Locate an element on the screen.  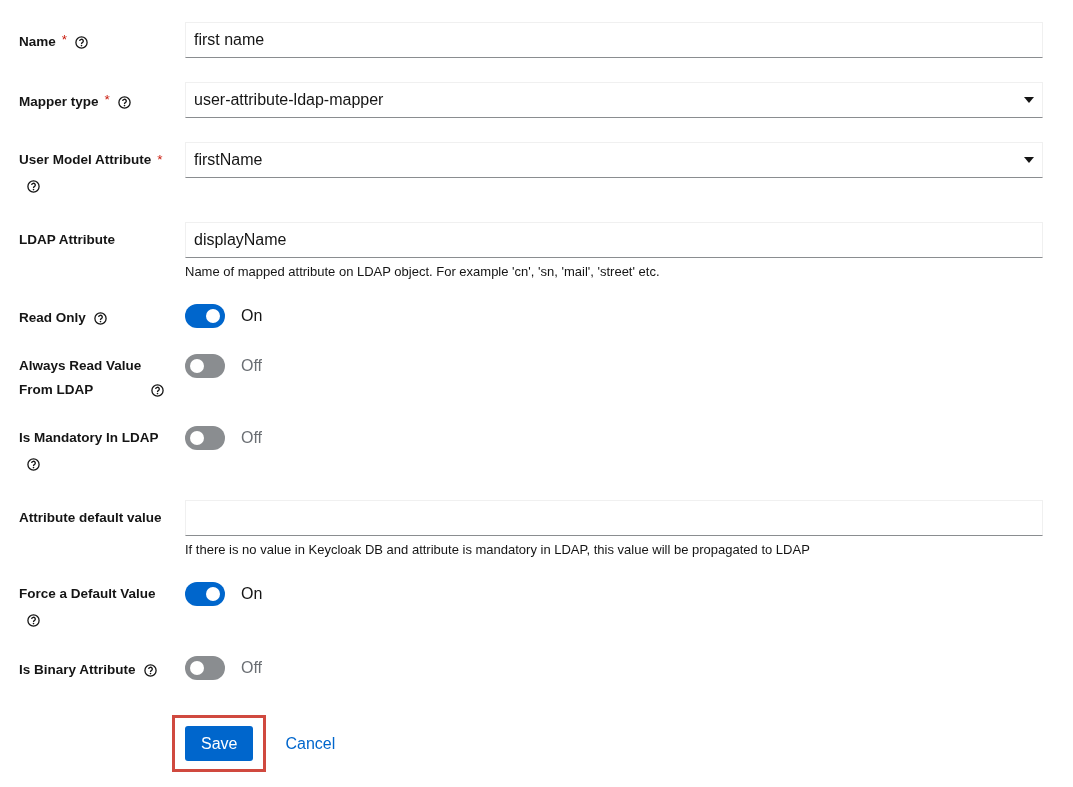
field-label: Read Only is located at coordinates (52, 317).